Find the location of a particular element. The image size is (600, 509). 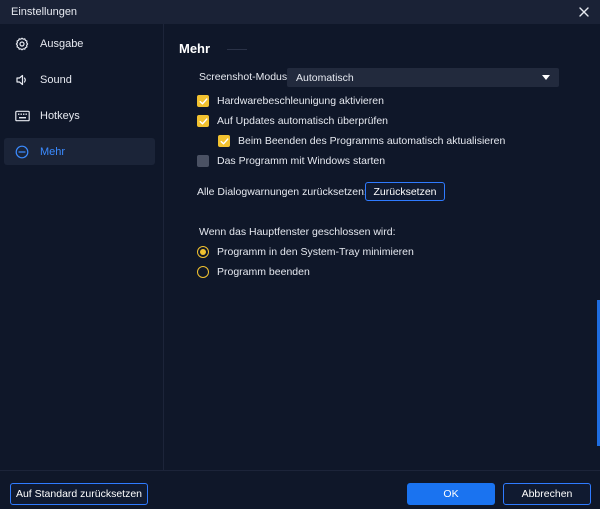

section-title: Mehr is located at coordinates (195, 48).